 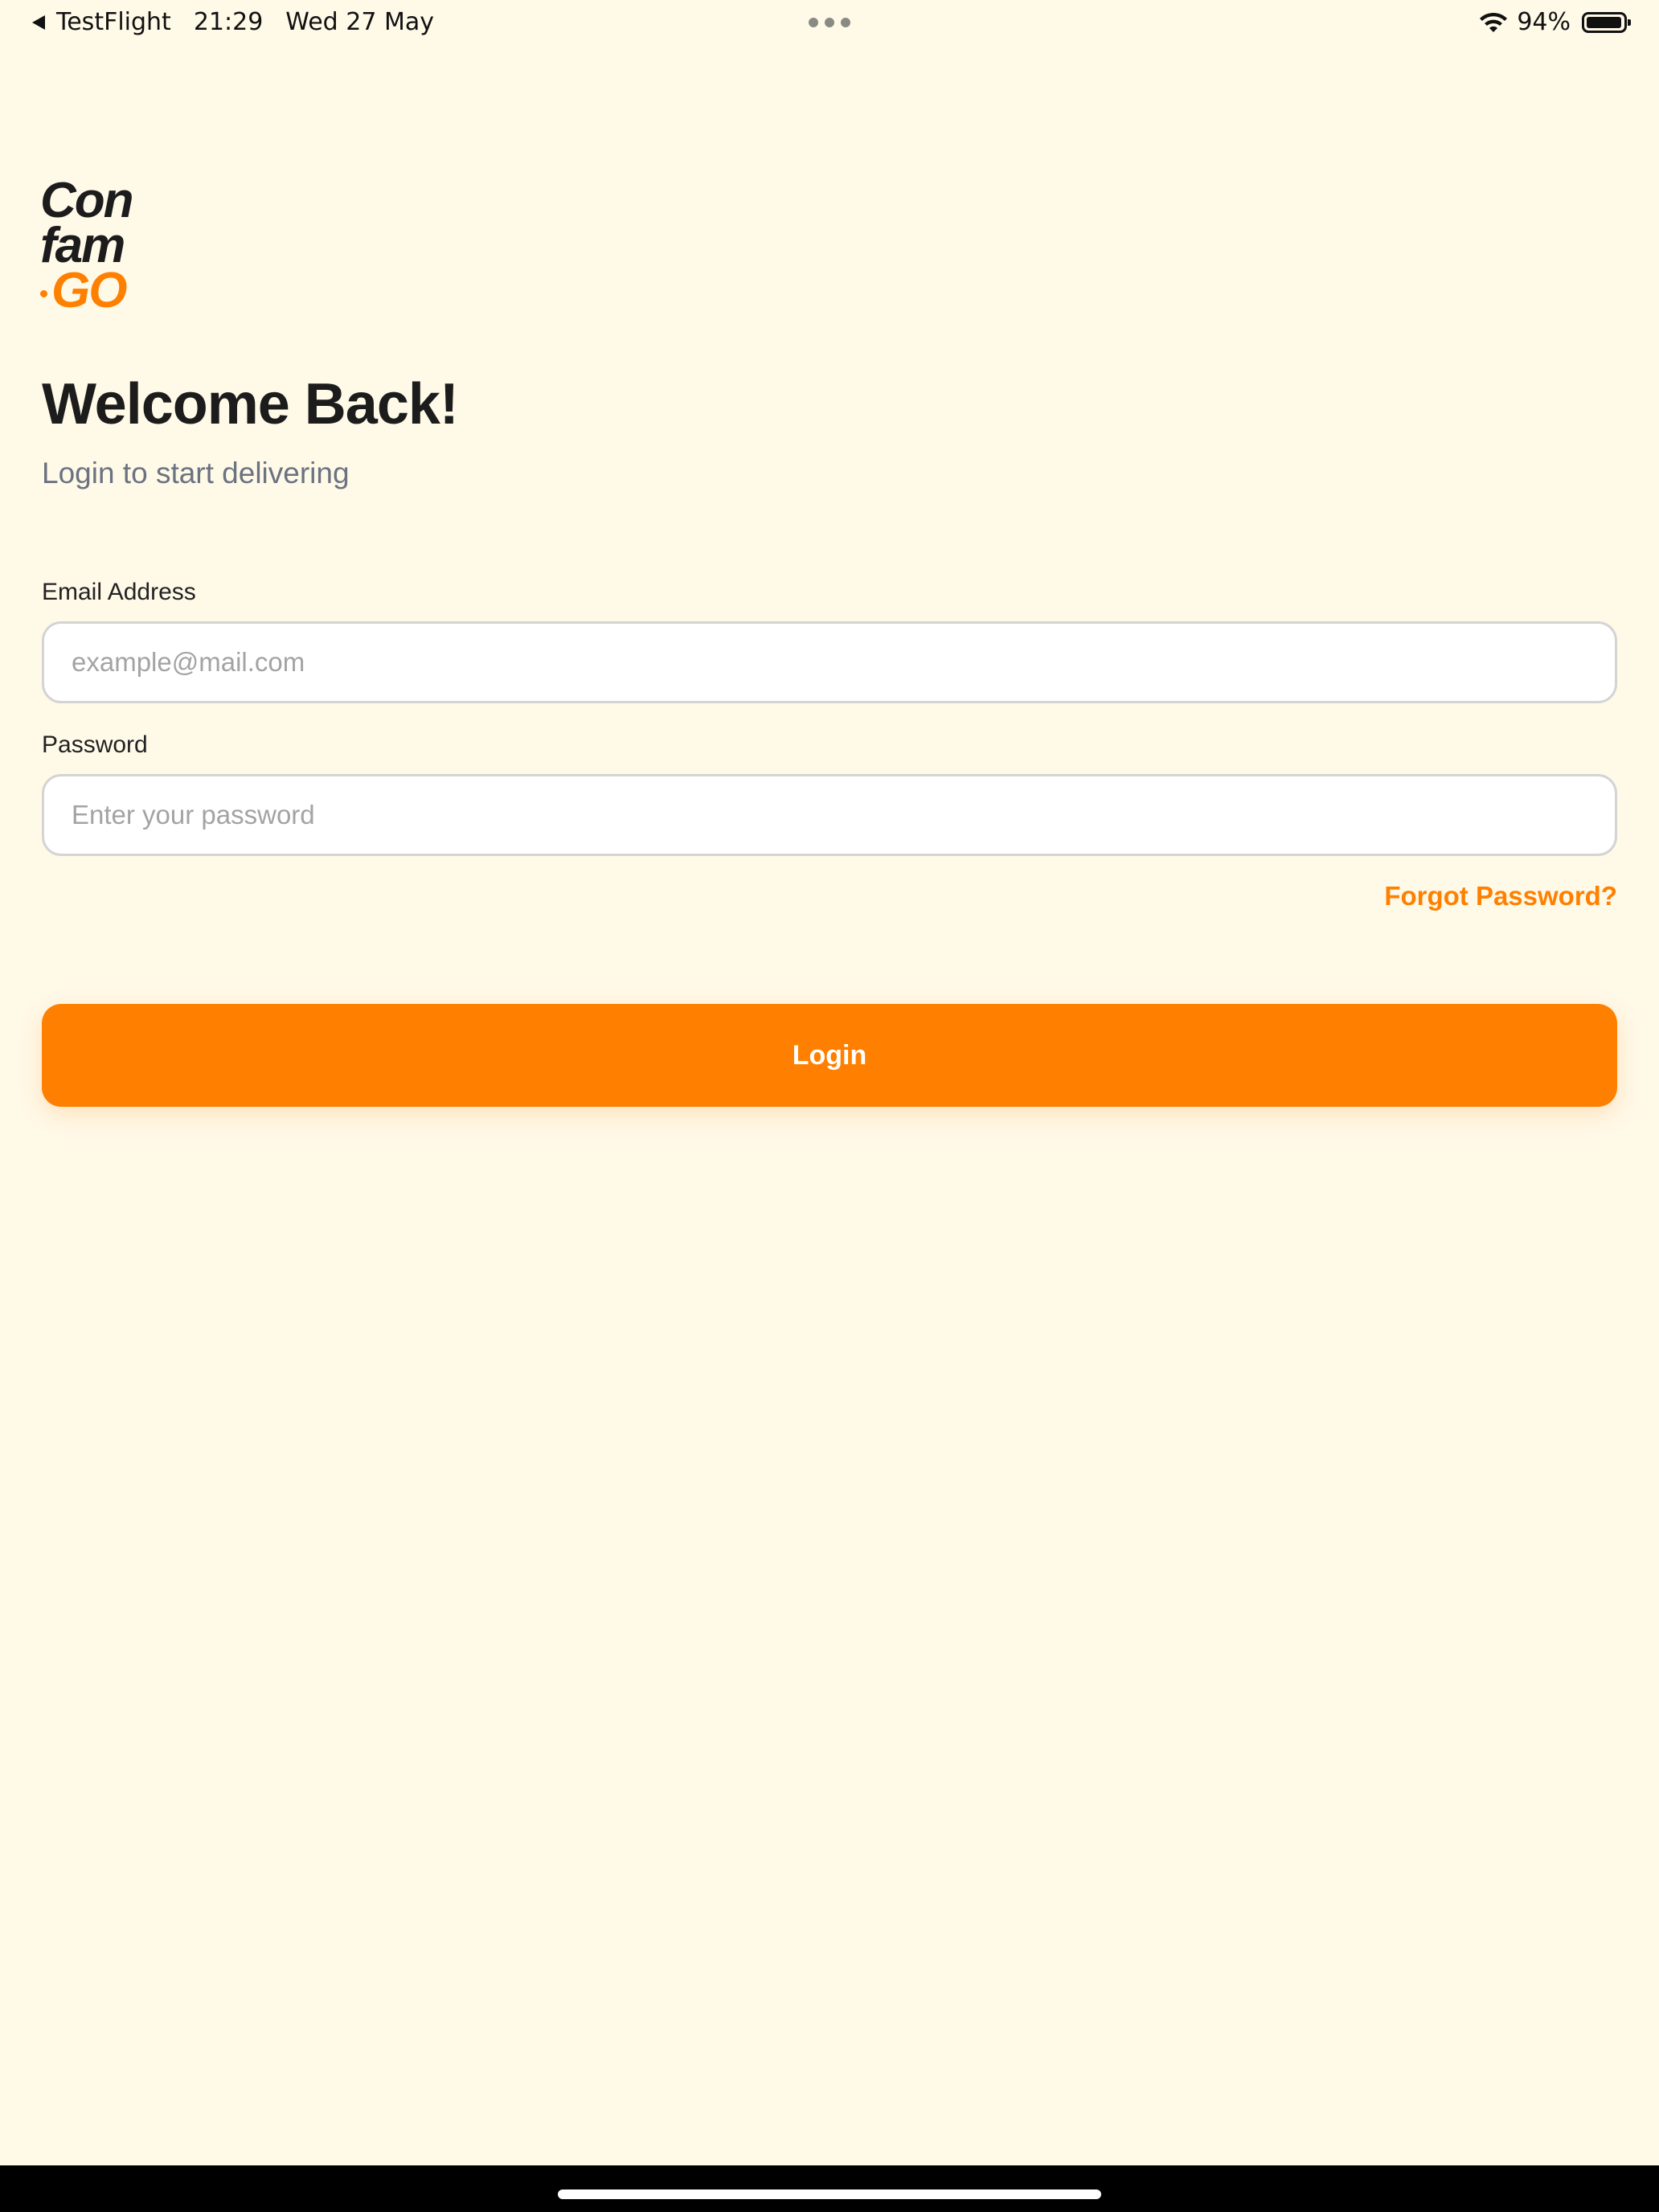 I want to click on page-title: Welcome Back!, so click(x=250, y=404).